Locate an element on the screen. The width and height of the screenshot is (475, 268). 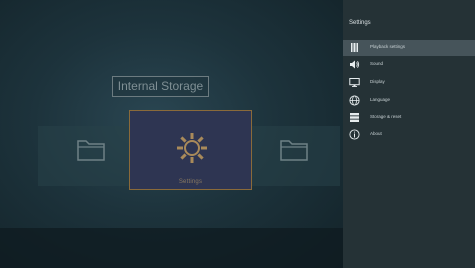
tile-folder-right is located at coordinates (296, 156).